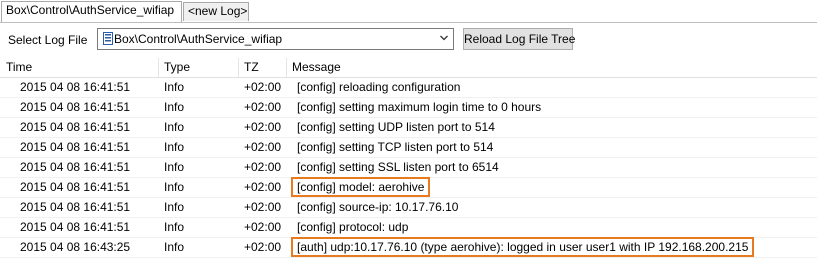 The width and height of the screenshot is (817, 258). What do you see at coordinates (395, 147) in the screenshot?
I see `row-message-text: [config] setting TCP listen port to 514` at bounding box center [395, 147].